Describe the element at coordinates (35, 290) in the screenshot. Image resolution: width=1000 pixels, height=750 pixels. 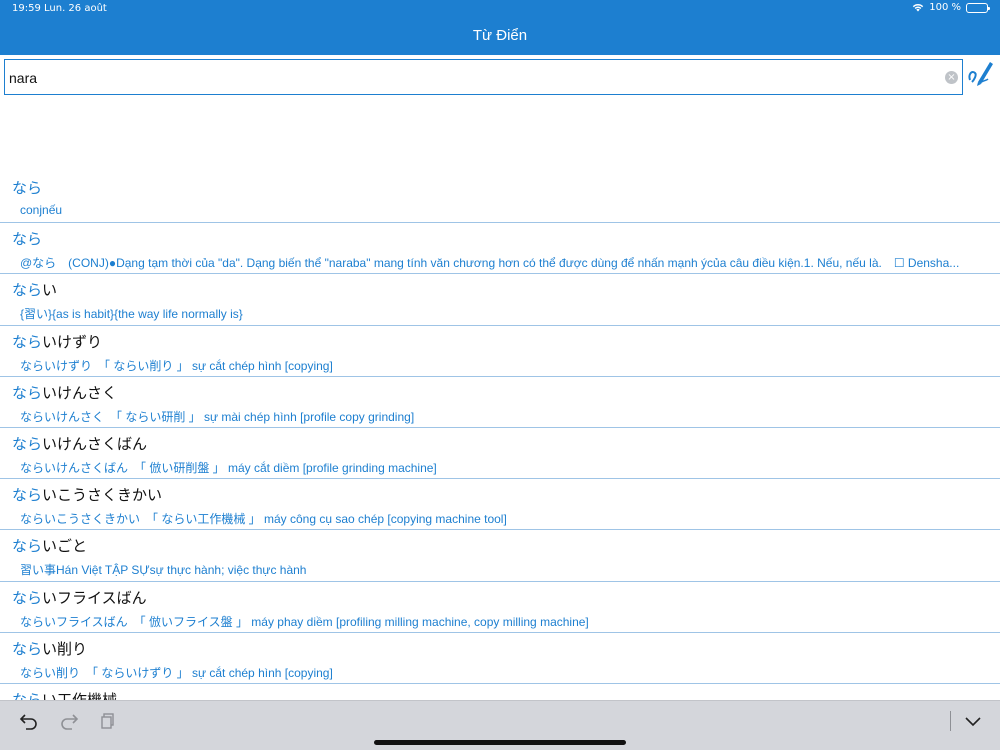
I see `result-word: ならい` at that location.